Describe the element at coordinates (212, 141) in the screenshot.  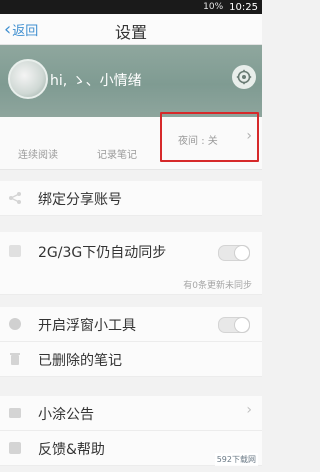
I see `night-mode-value: 关` at that location.